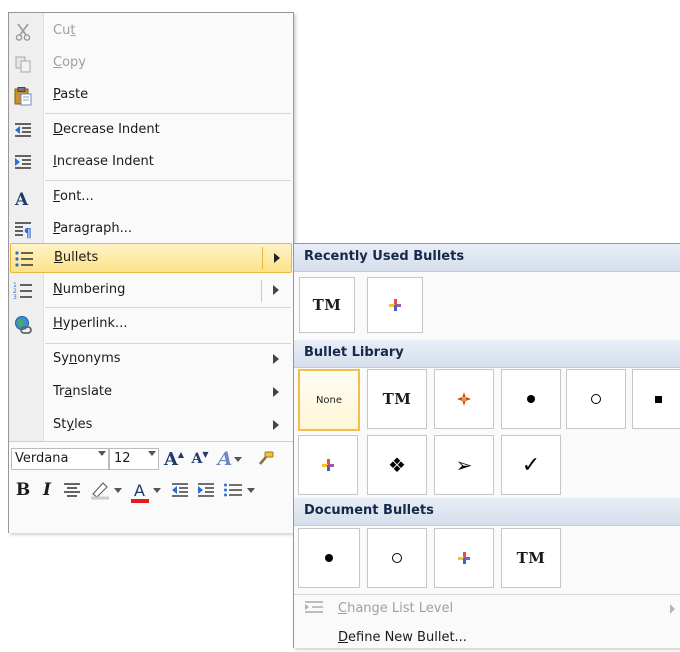 This screenshot has width=680, height=652. Describe the element at coordinates (151, 258) in the screenshot. I see `menu-item-bullets: Bullets` at that location.